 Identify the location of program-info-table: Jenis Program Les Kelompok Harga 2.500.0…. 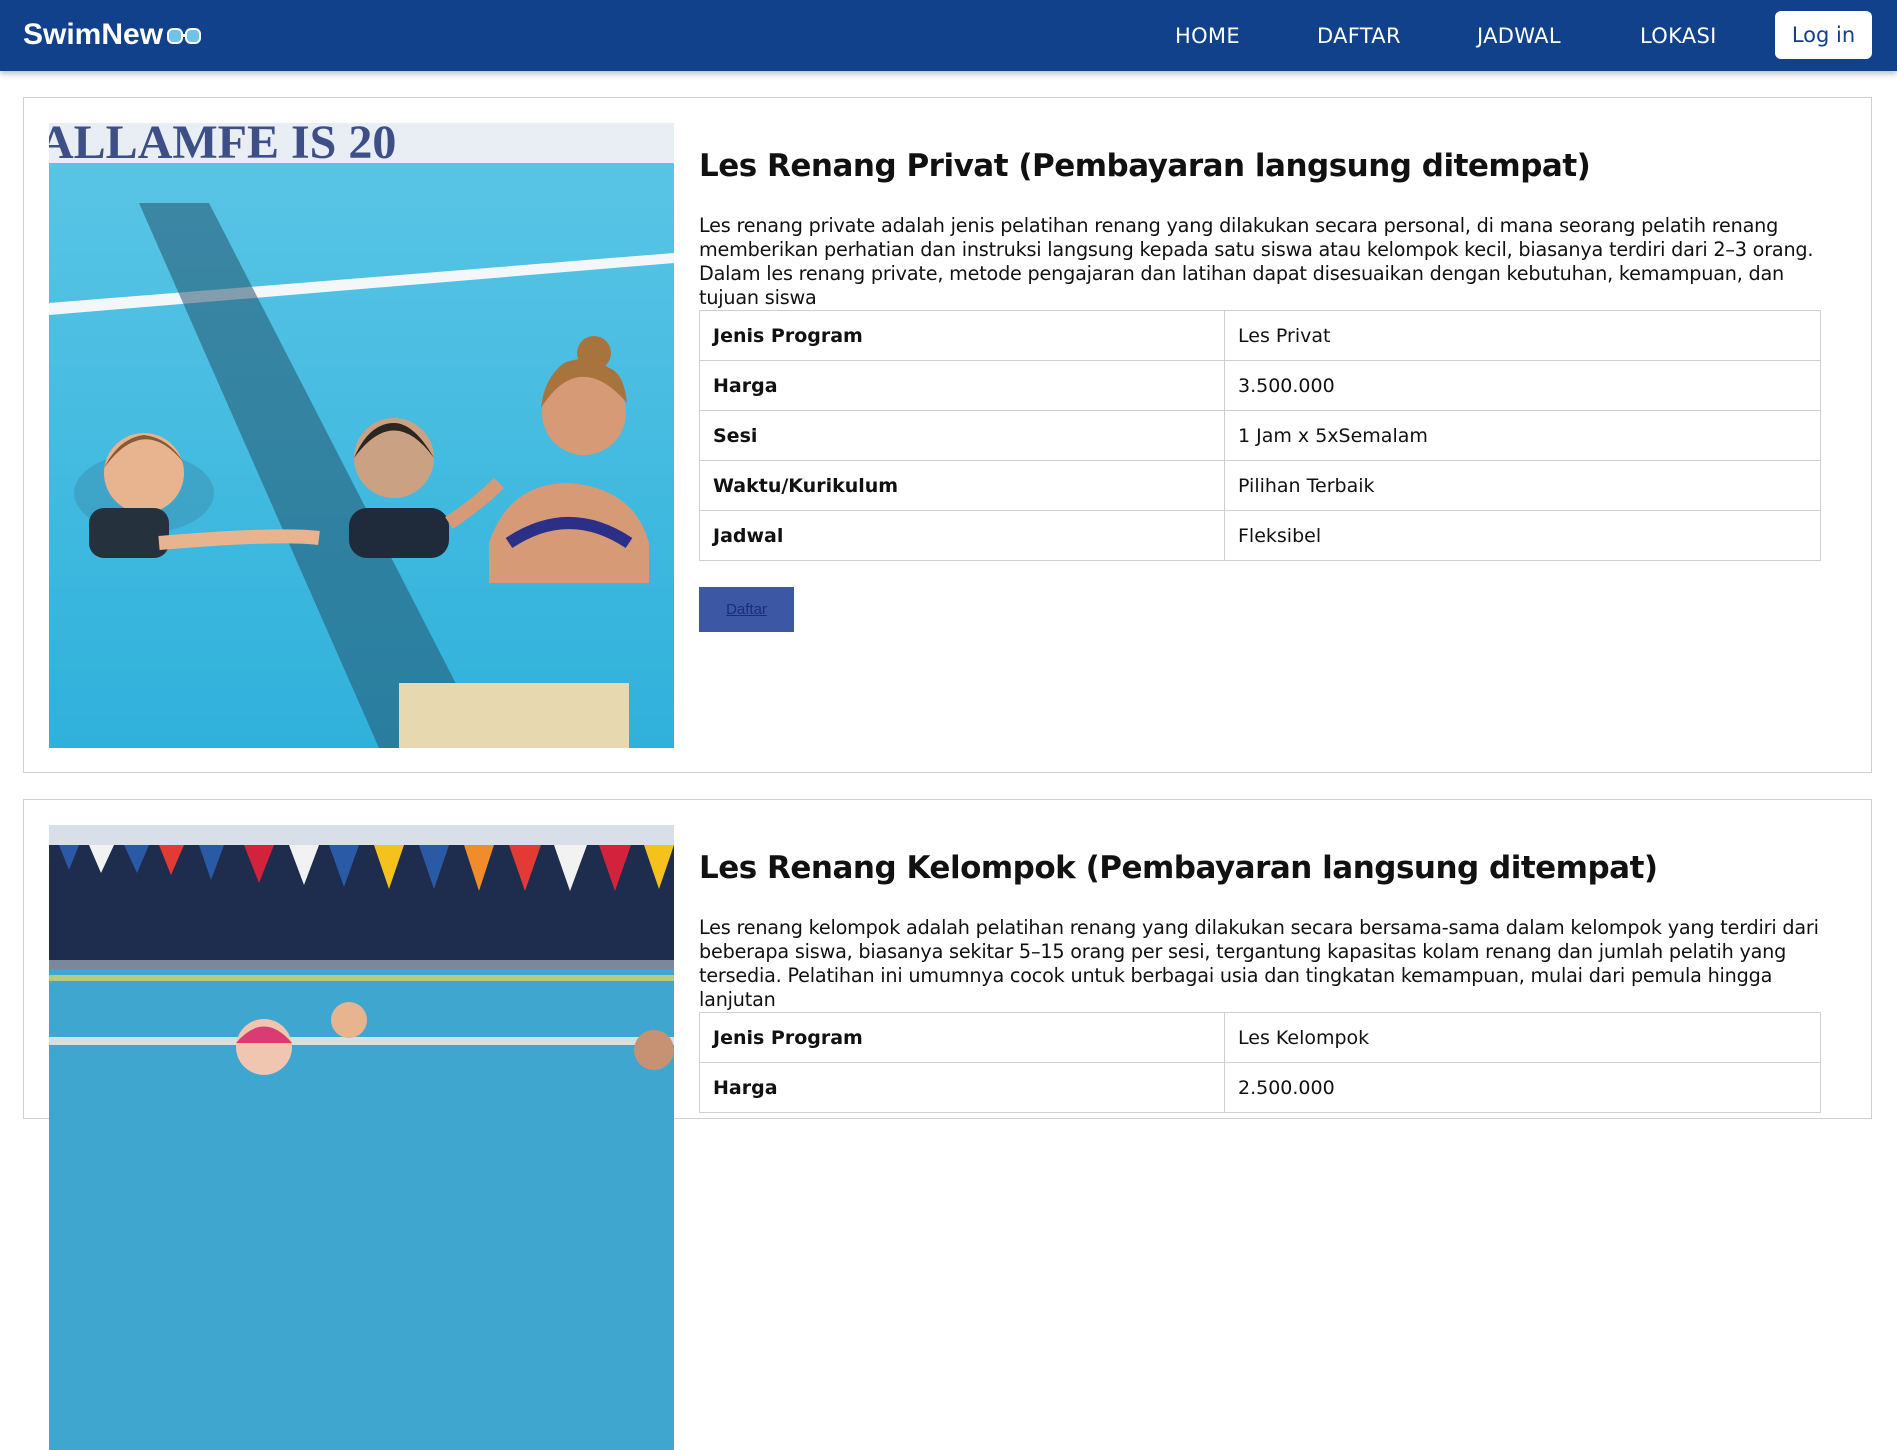
(1260, 1062).